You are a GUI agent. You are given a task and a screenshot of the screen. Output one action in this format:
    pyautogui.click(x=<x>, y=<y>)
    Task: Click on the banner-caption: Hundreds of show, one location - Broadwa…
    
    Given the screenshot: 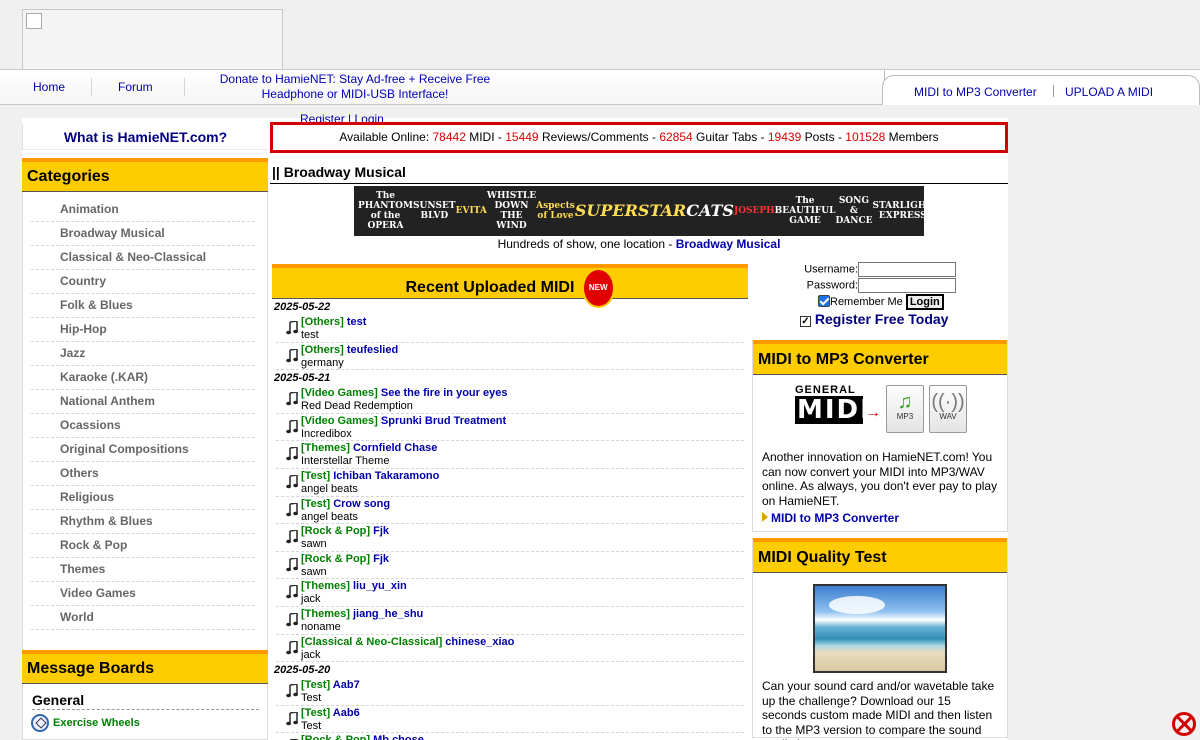 What is the action you would take?
    pyautogui.click(x=639, y=244)
    